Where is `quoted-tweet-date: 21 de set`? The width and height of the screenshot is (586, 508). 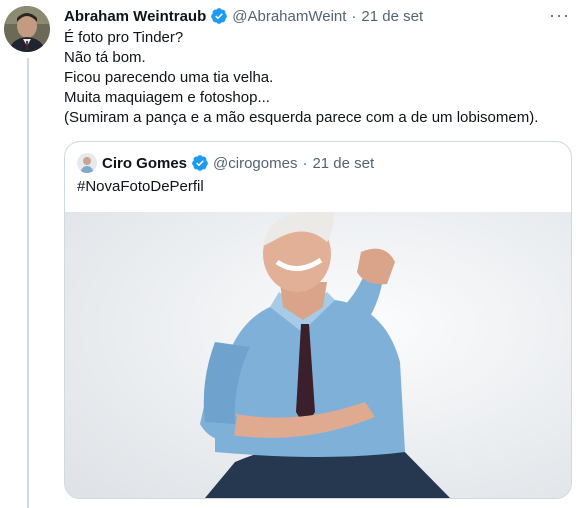
quoted-tweet-date: 21 de set is located at coordinates (343, 163).